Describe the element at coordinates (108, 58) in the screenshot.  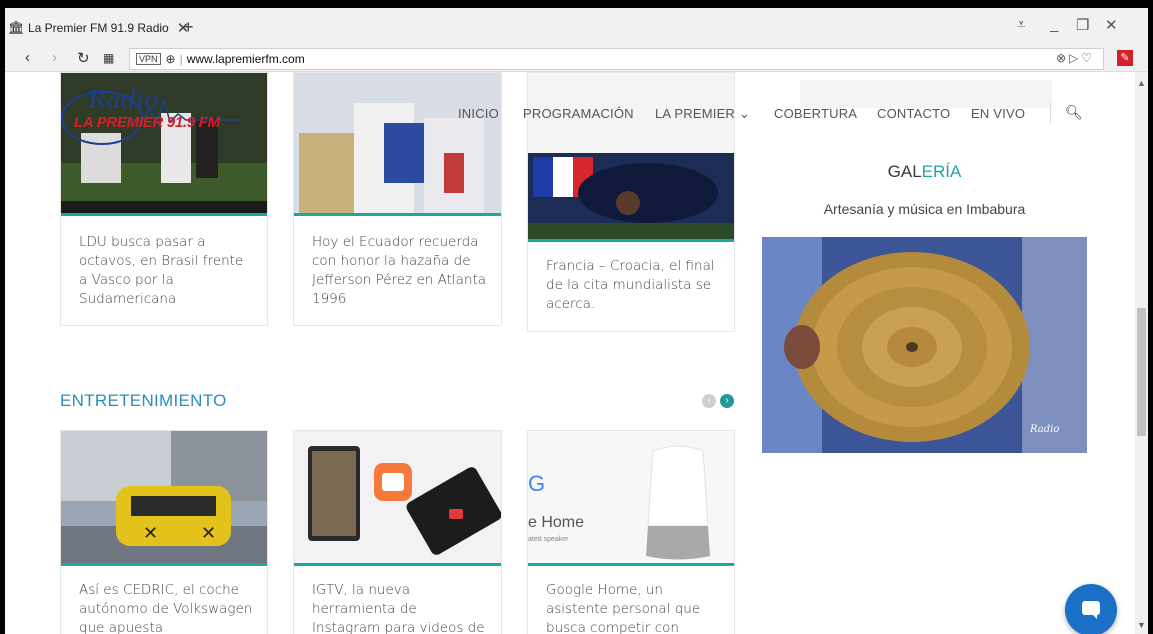
I see `speed-dial-icon: ▦` at that location.